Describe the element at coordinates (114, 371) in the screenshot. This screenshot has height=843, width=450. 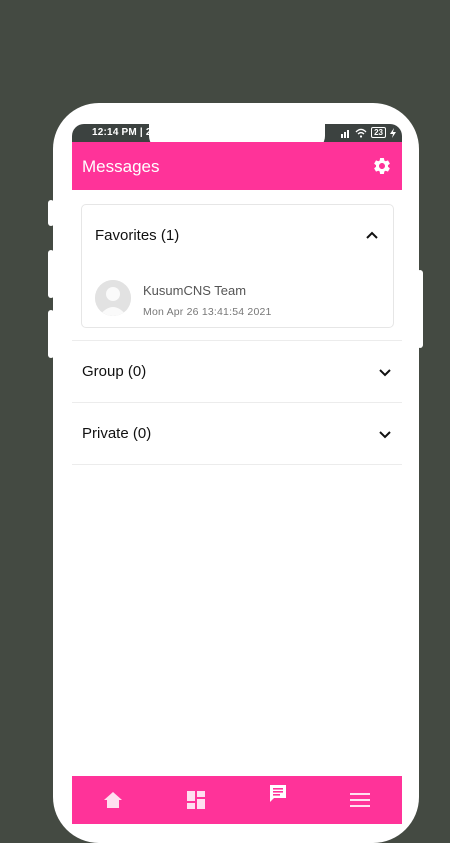
I see `section-group-label: Group (0)` at that location.